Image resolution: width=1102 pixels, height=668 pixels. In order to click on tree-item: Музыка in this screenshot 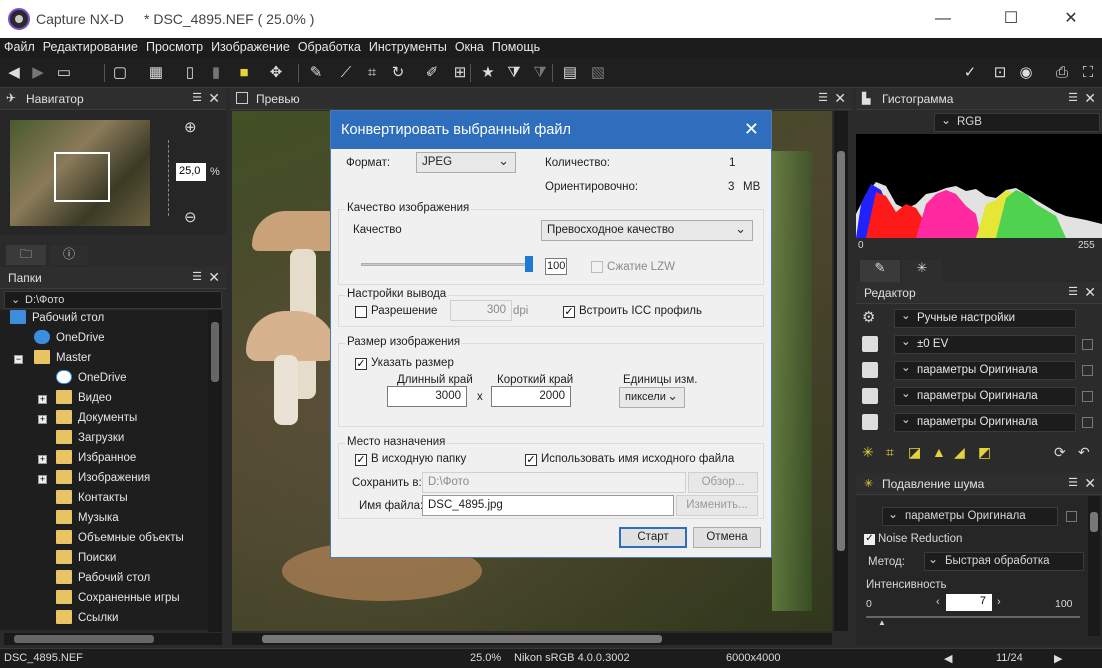, I will do `click(87, 520)`.